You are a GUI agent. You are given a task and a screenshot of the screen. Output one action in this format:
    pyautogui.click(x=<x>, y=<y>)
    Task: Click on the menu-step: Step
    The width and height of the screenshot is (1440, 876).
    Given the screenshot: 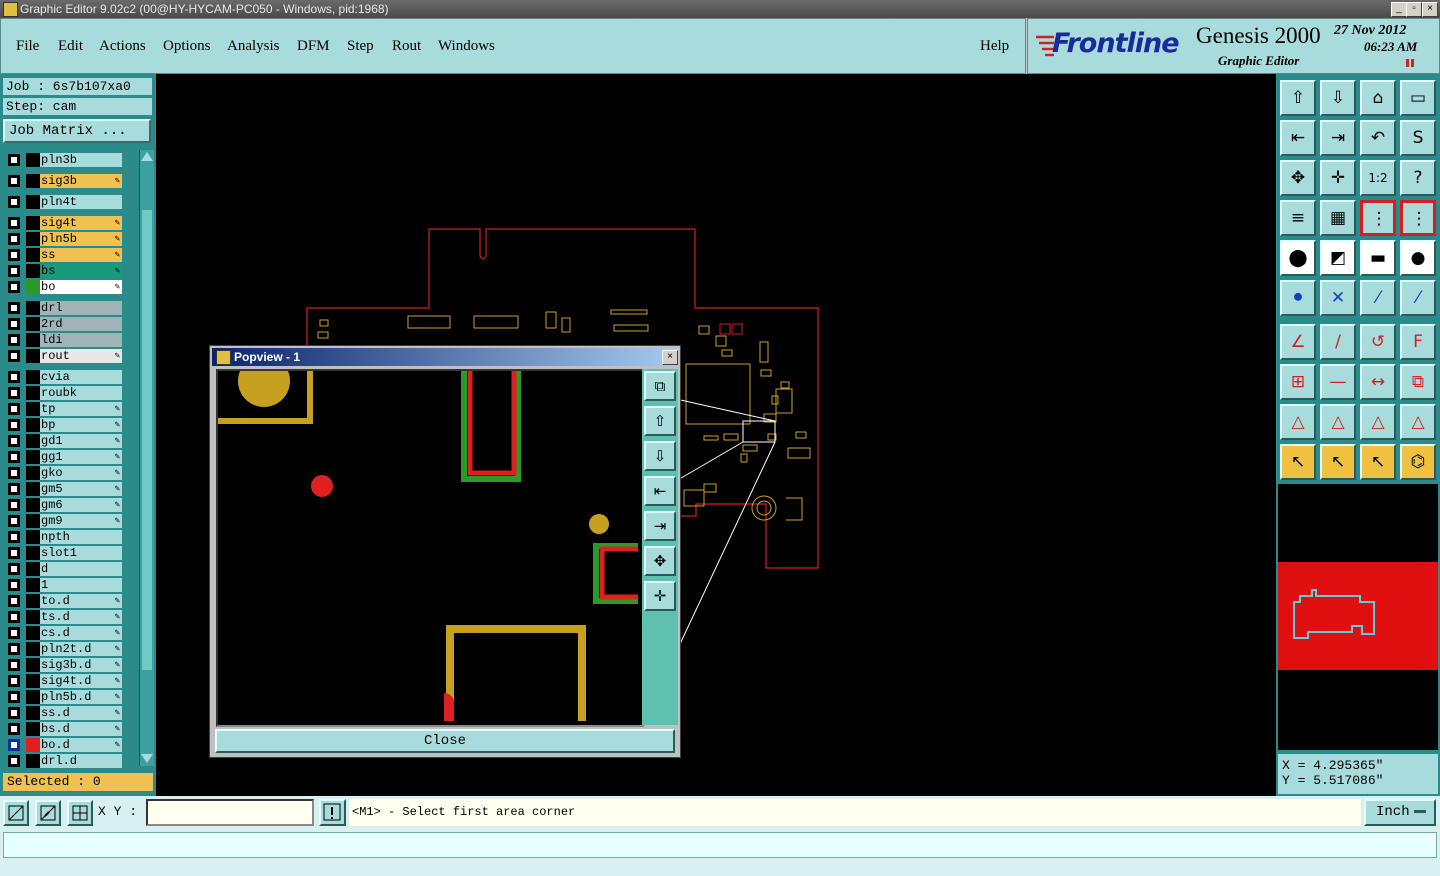 What is the action you would take?
    pyautogui.click(x=360, y=46)
    